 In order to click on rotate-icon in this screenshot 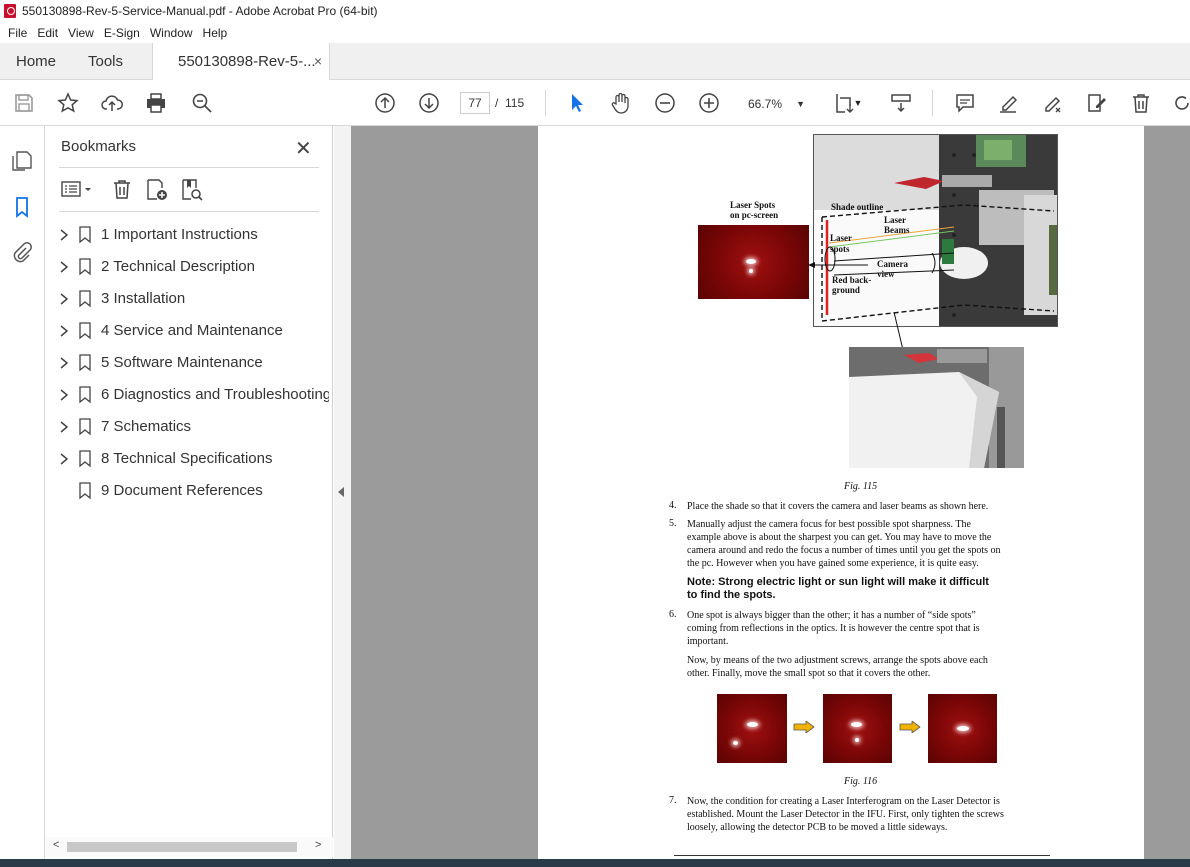, I will do `click(1180, 103)`.